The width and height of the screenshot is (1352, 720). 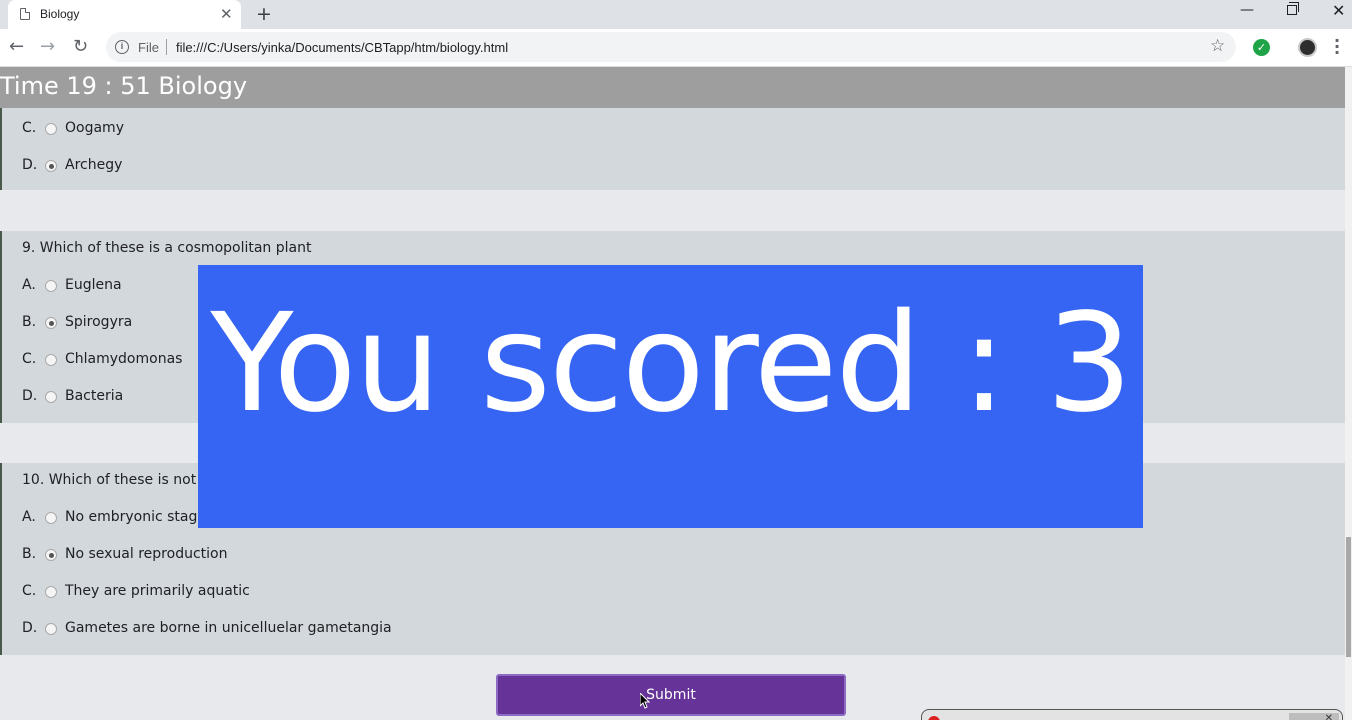 What do you see at coordinates (1307, 47) in the screenshot?
I see `profile-avatar` at bounding box center [1307, 47].